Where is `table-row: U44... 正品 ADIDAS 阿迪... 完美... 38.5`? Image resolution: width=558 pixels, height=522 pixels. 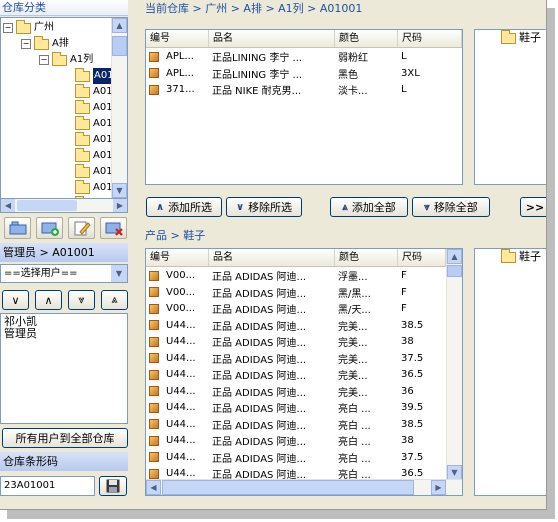 table-row: U44... 正品 ADIDAS 阿迪... 完美... 38.5 is located at coordinates (304, 325).